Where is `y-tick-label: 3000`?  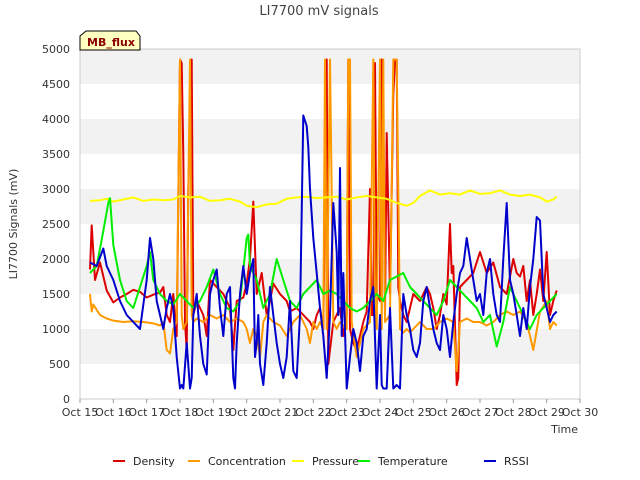
y-tick-label: 3000 is located at coordinates (56, 189).